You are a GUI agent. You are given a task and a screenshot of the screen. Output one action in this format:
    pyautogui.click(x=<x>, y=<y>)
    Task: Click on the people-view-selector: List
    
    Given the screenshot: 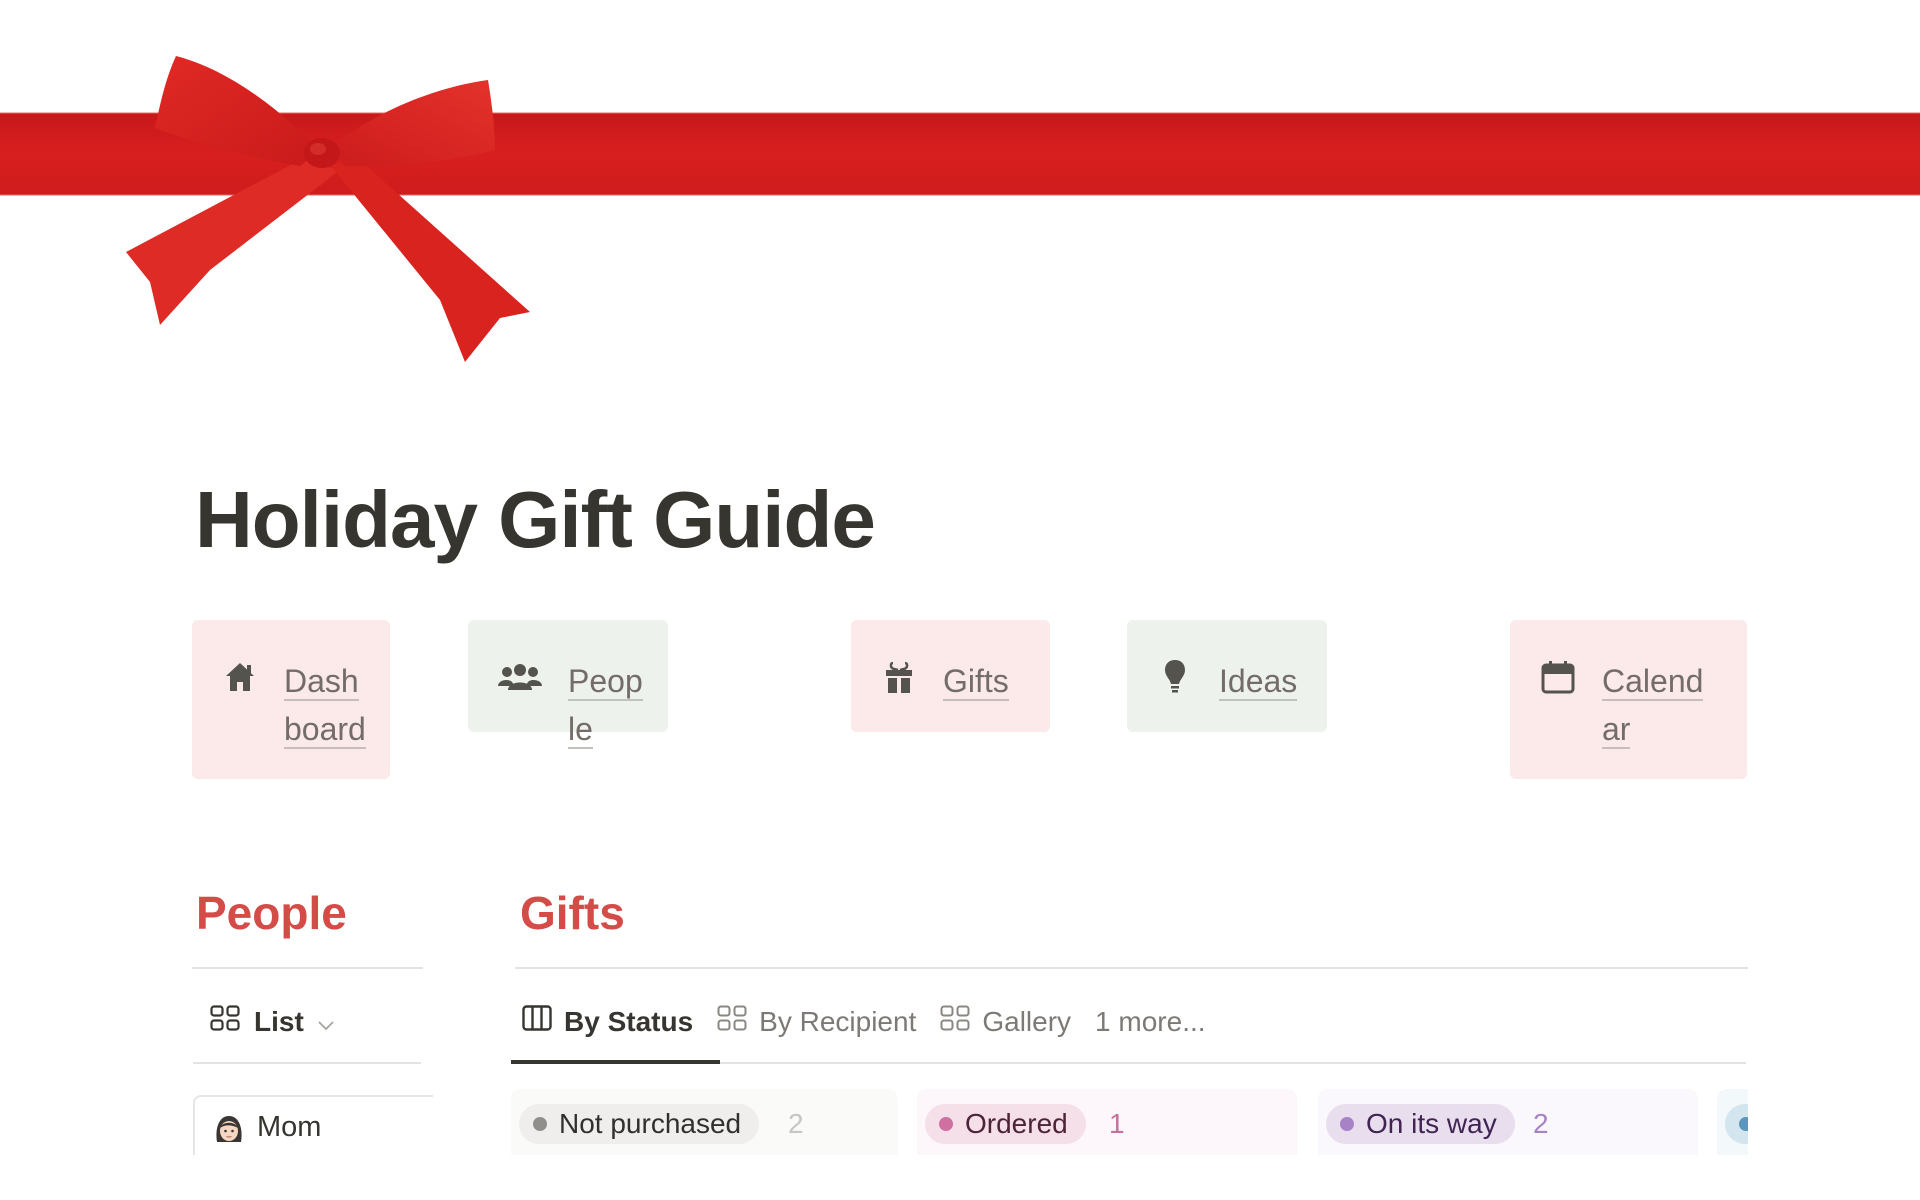 What is the action you would take?
    pyautogui.click(x=272, y=1021)
    